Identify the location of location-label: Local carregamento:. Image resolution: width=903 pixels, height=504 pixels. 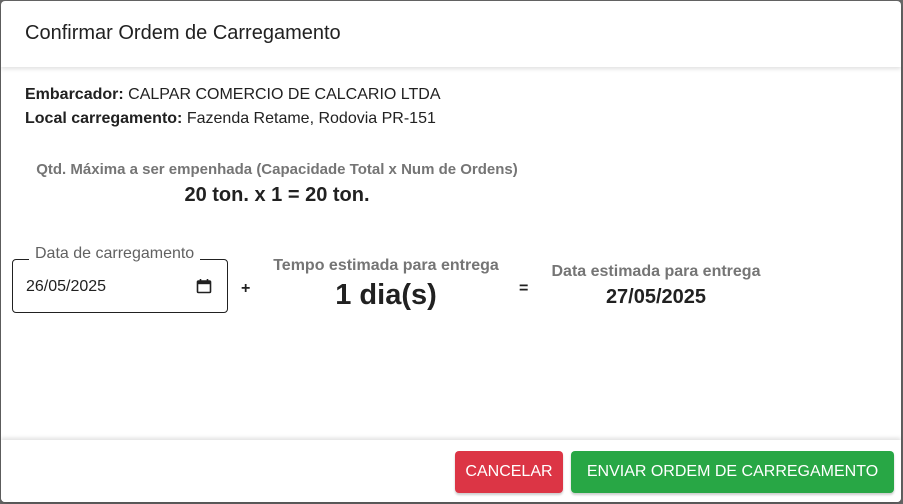
(104, 118).